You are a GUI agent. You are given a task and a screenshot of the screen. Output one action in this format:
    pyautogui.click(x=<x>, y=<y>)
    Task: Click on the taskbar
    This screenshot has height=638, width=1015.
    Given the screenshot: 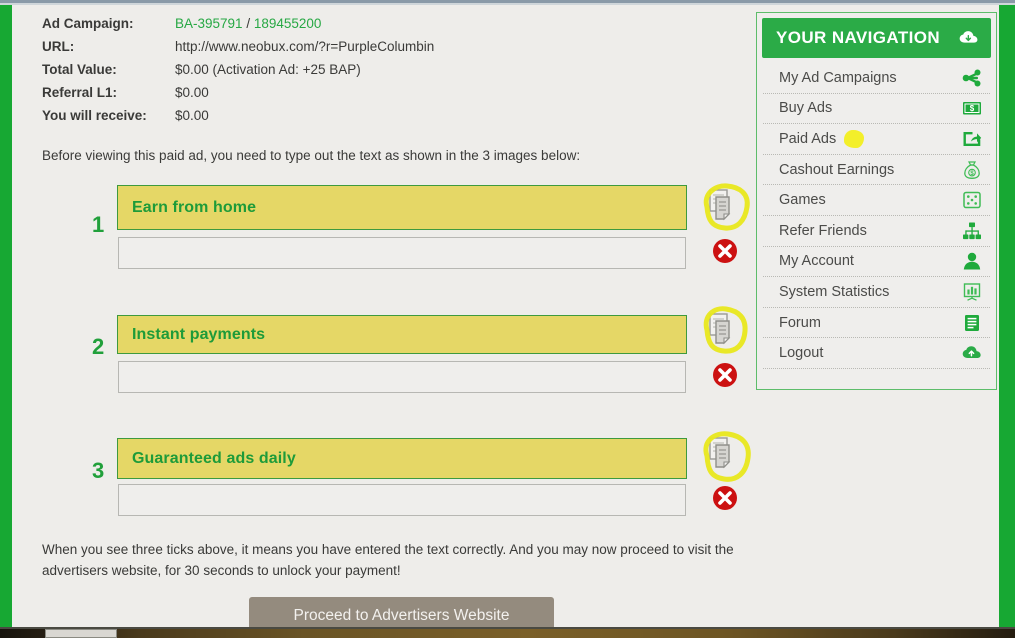 What is the action you would take?
    pyautogui.click(x=507, y=633)
    